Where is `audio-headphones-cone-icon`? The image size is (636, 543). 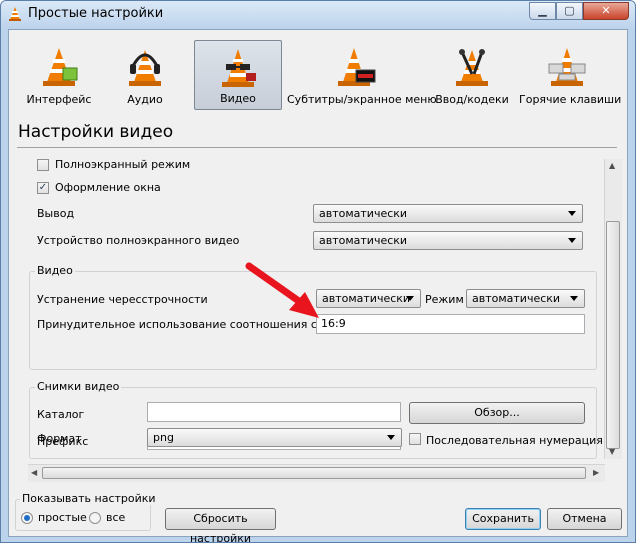
audio-headphones-cone-icon is located at coordinates (145, 68).